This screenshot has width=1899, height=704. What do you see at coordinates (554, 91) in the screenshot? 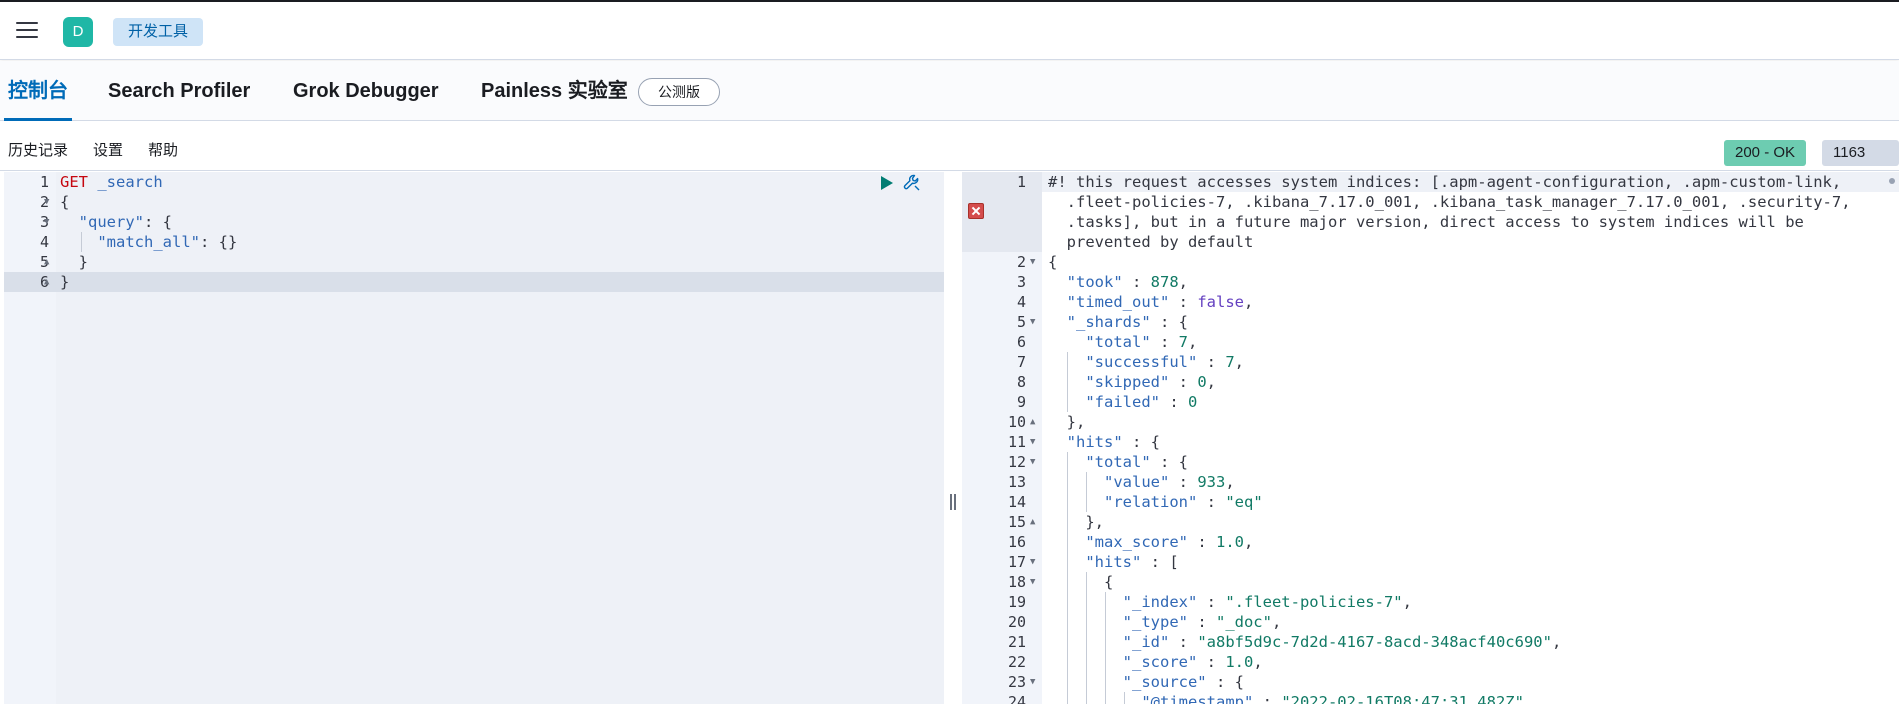
I see `tab-painless-lab: Painless 实验室` at bounding box center [554, 91].